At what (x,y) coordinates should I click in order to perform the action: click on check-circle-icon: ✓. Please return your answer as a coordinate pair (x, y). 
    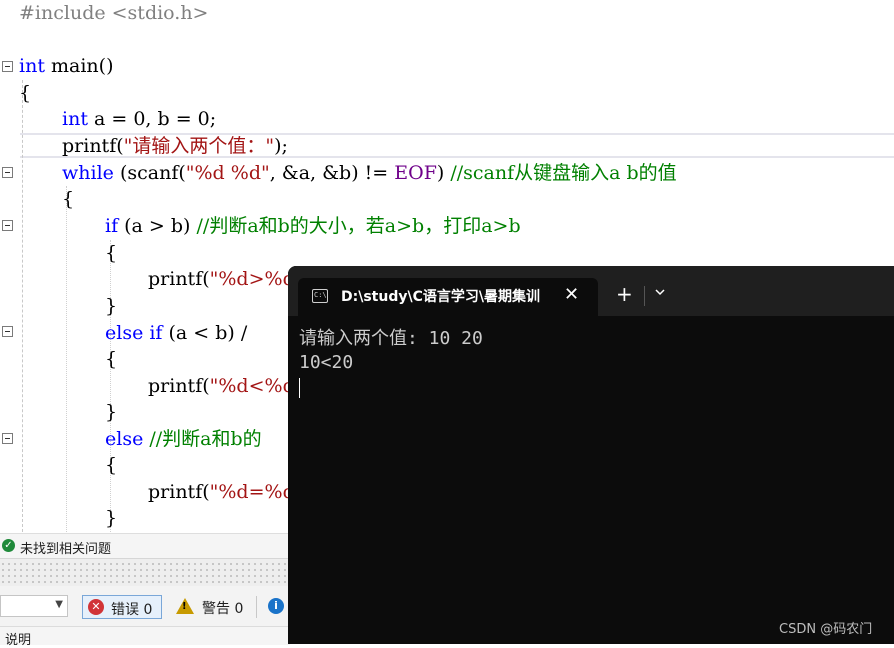
    Looking at the image, I should click on (8, 545).